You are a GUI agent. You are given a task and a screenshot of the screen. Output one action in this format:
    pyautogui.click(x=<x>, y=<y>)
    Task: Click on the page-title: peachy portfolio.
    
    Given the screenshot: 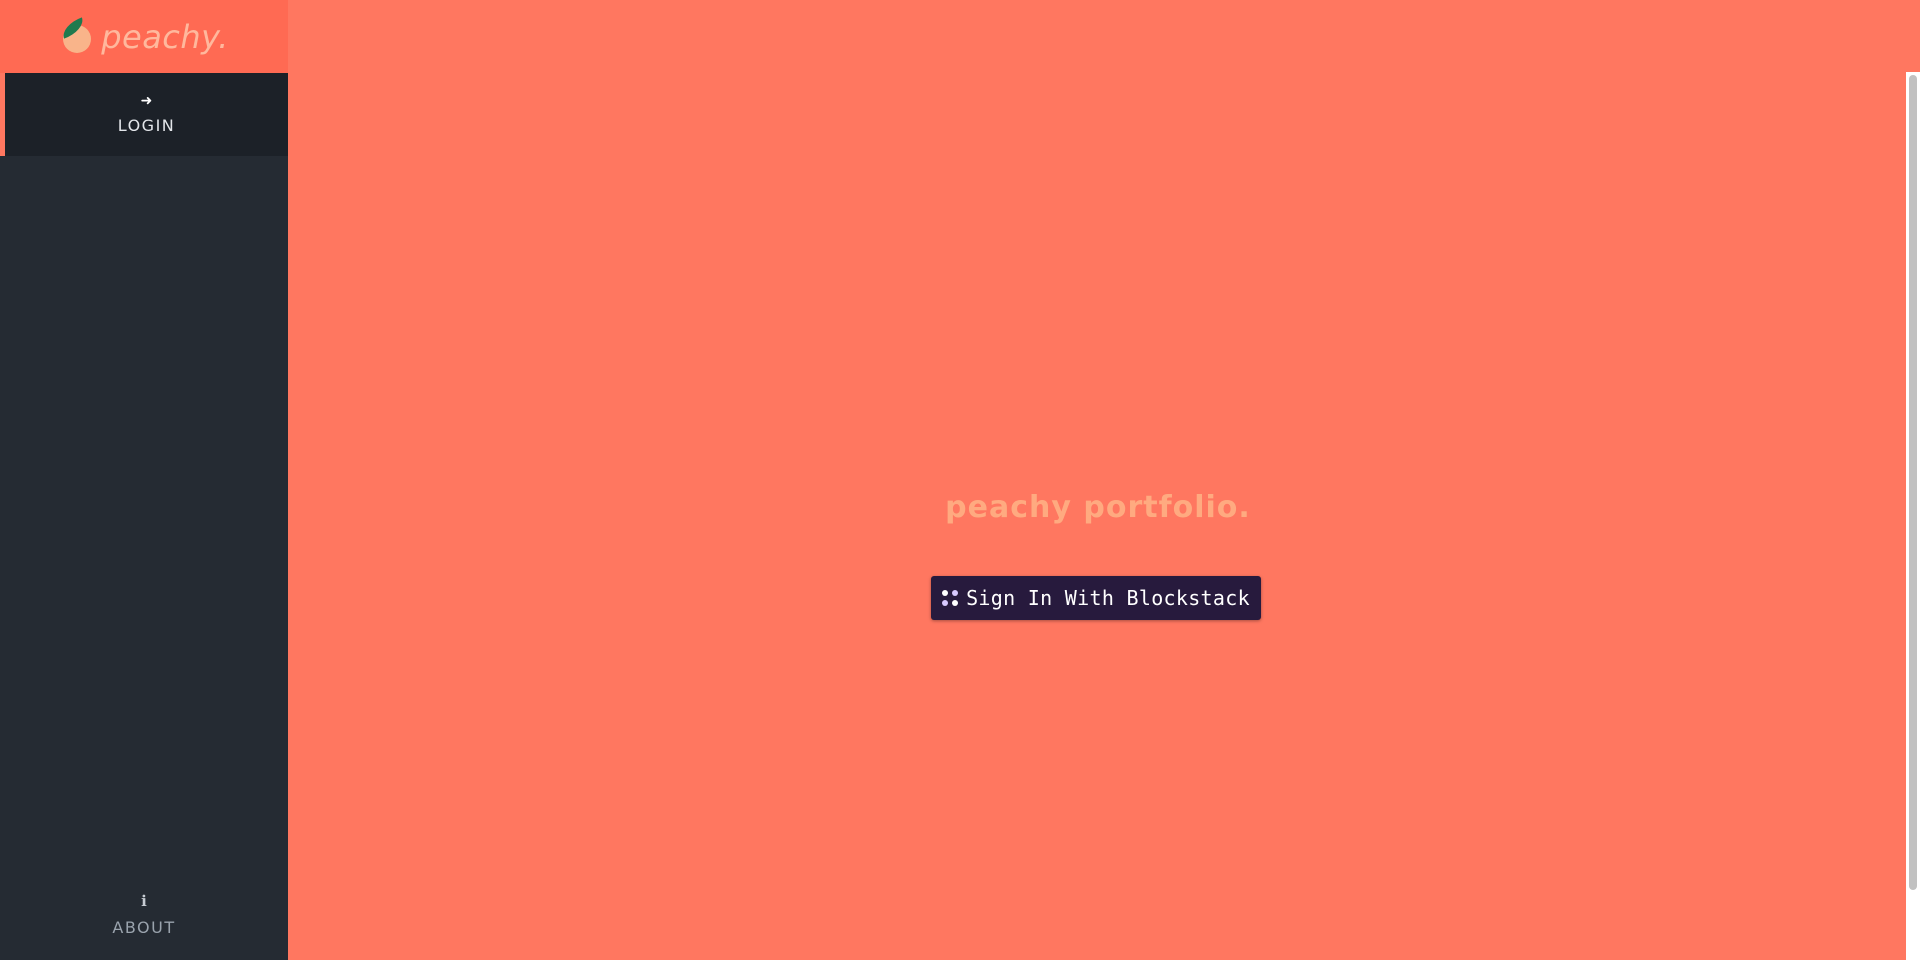 What is the action you would take?
    pyautogui.click(x=1098, y=507)
    